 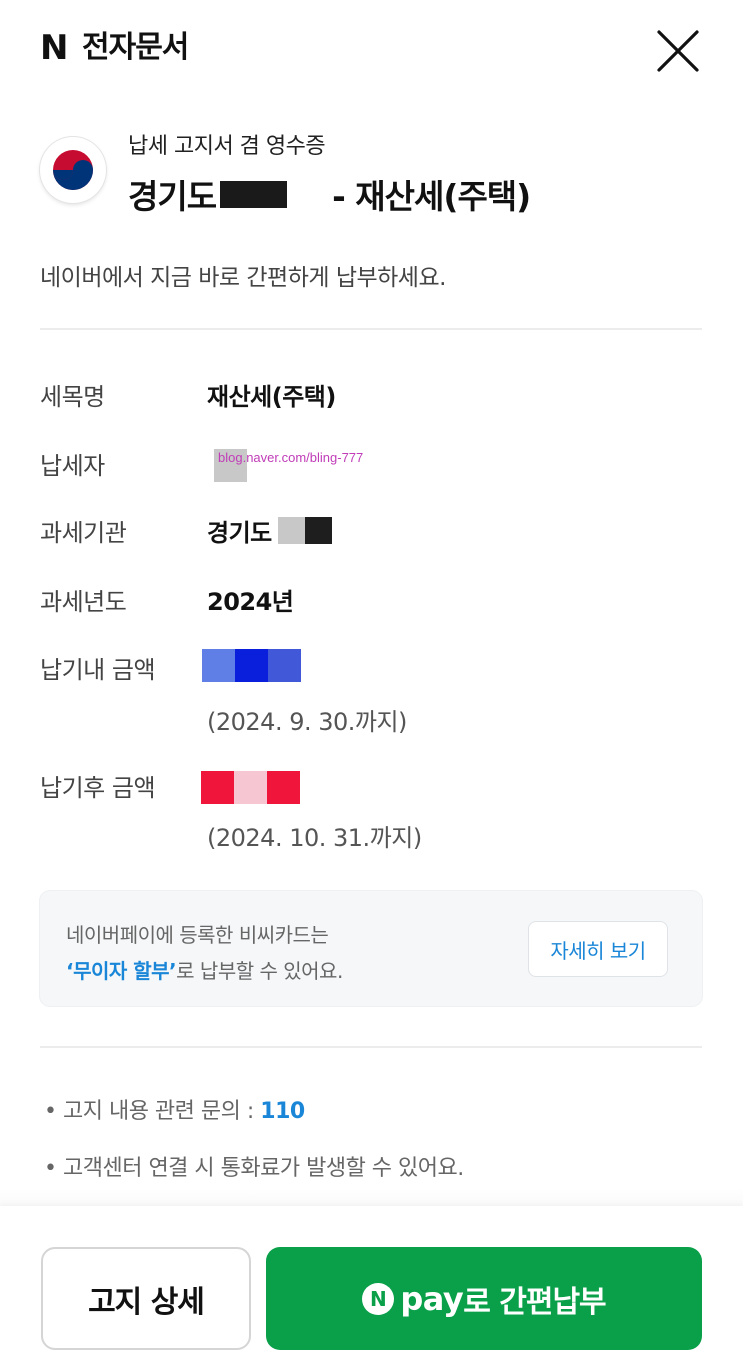 What do you see at coordinates (146, 1298) in the screenshot?
I see `notice-detail-button: 고지 상세` at bounding box center [146, 1298].